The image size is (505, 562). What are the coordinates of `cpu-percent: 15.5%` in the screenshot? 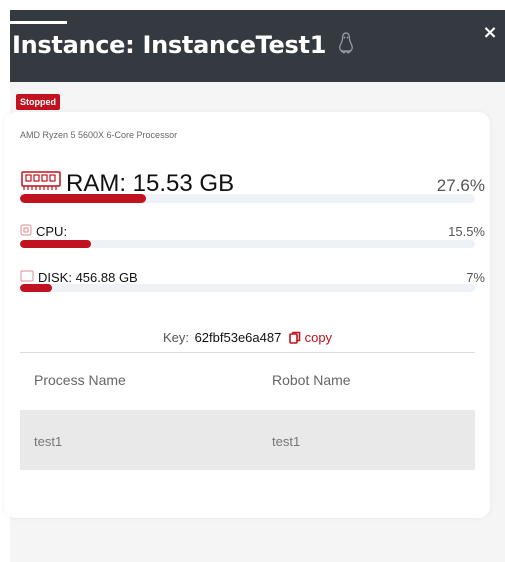 It's located at (466, 231).